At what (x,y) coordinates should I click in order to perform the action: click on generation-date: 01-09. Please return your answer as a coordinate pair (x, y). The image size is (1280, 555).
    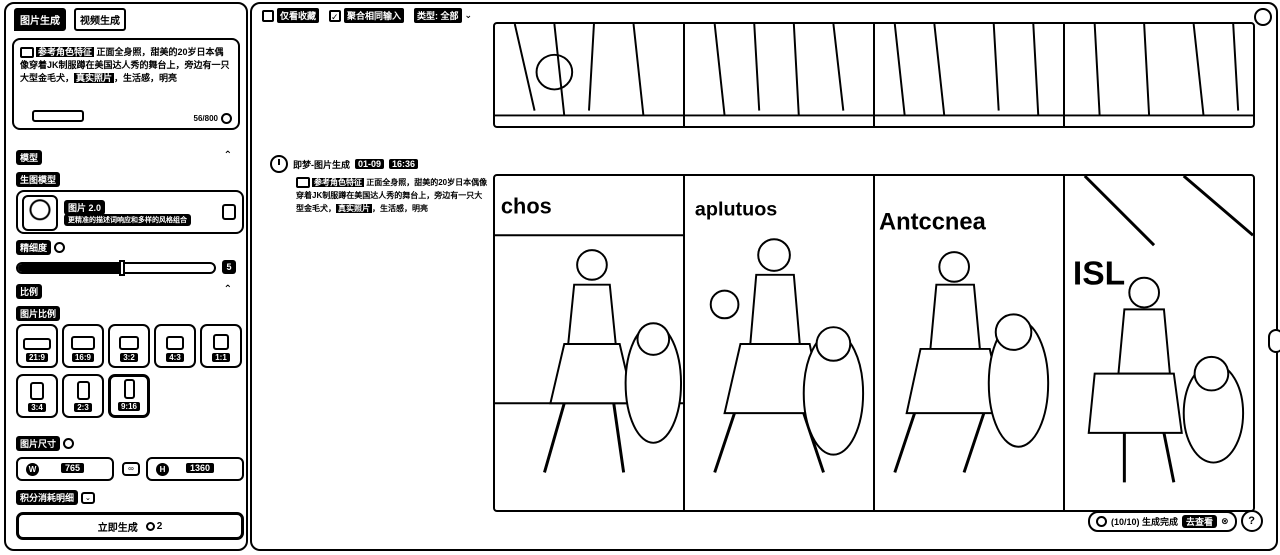
    Looking at the image, I should click on (370, 164).